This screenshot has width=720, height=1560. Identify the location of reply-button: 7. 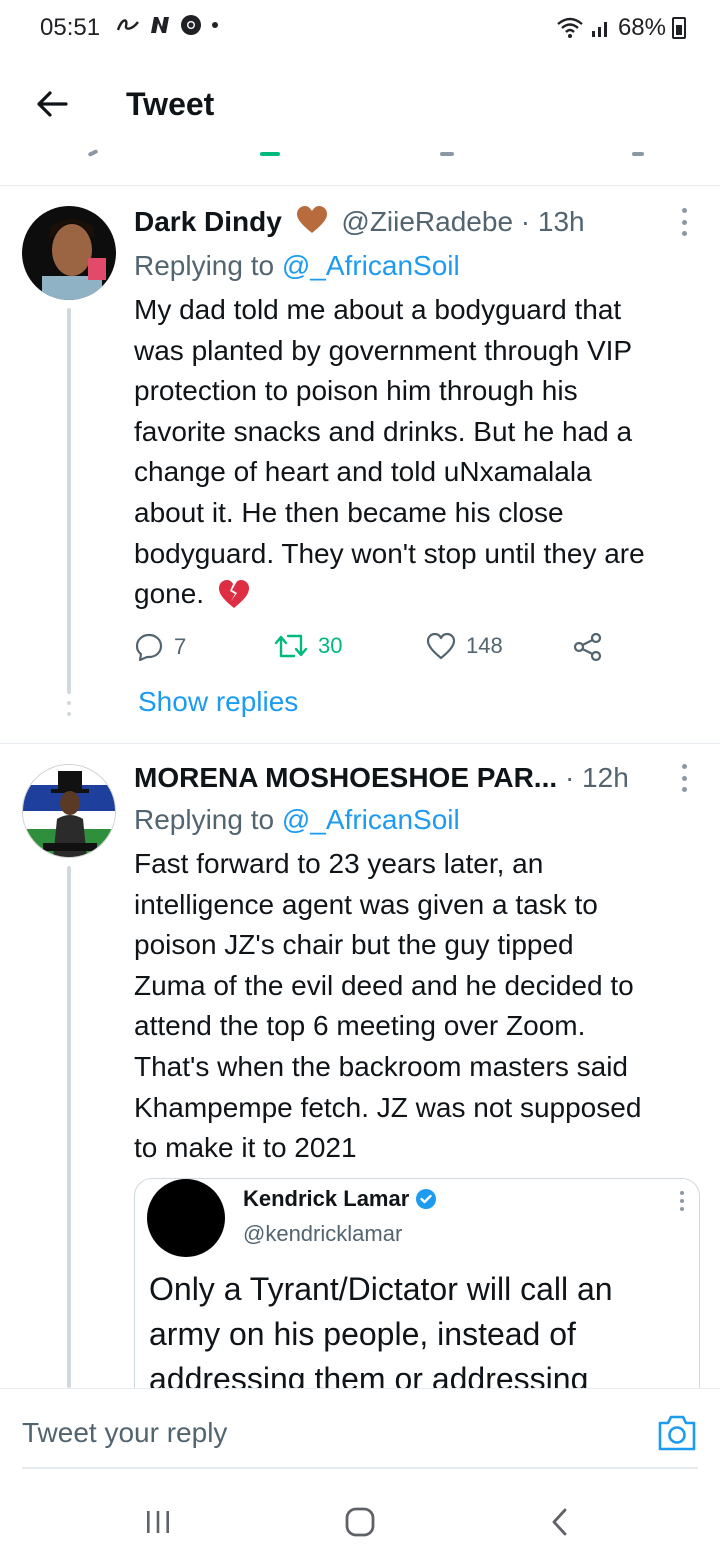
(160, 647).